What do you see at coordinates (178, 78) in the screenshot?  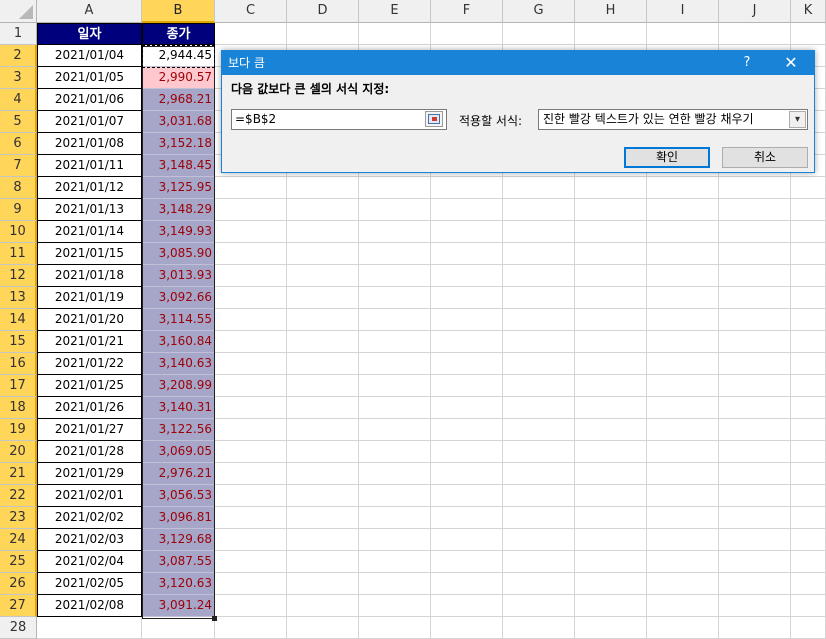 I see `cell-value: 2,990.57` at bounding box center [178, 78].